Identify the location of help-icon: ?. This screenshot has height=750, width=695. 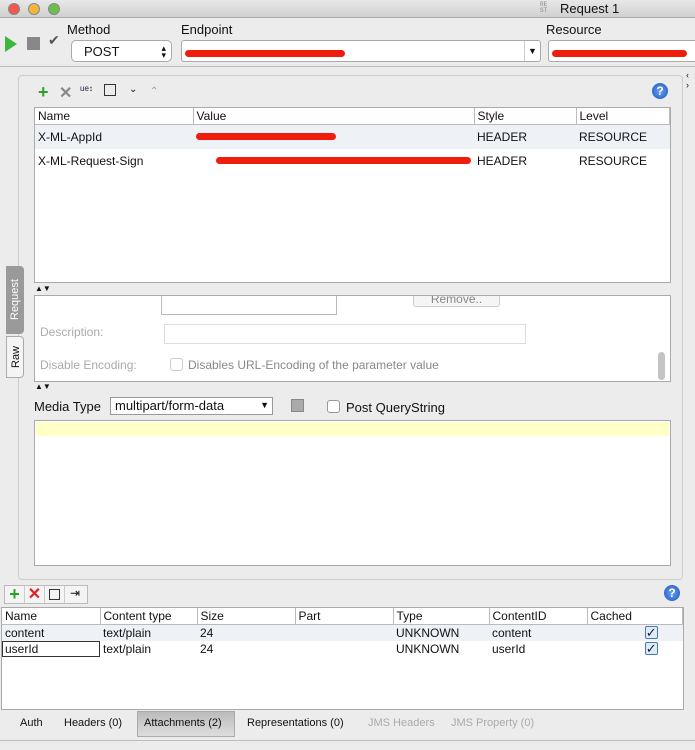
(660, 91).